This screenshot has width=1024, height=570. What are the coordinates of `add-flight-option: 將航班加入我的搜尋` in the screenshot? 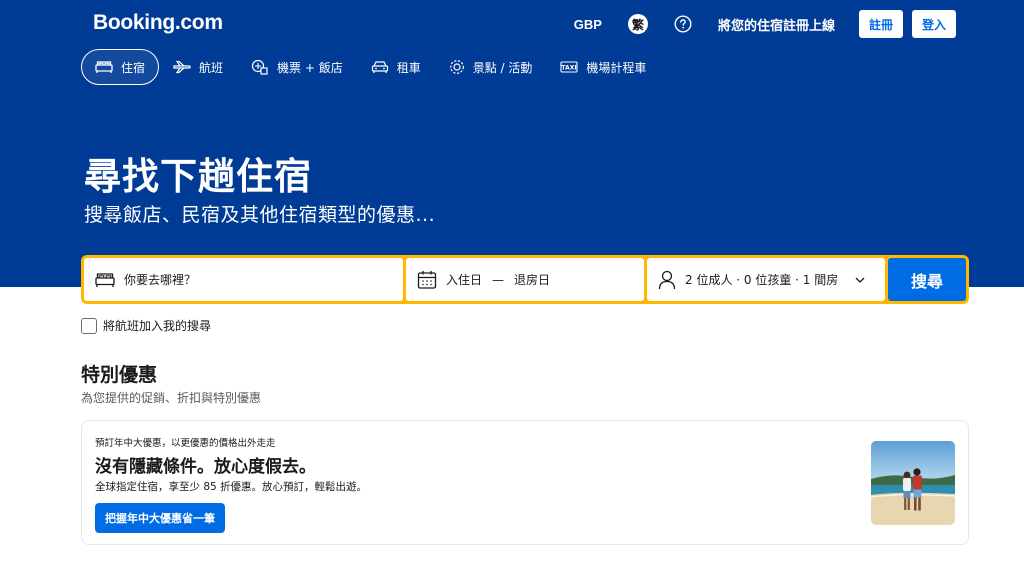 It's located at (146, 325).